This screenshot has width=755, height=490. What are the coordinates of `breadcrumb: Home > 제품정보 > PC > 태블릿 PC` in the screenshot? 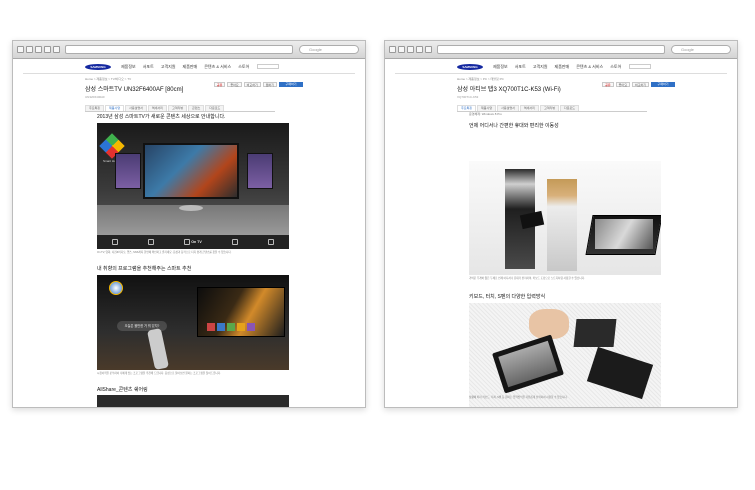 It's located at (480, 79).